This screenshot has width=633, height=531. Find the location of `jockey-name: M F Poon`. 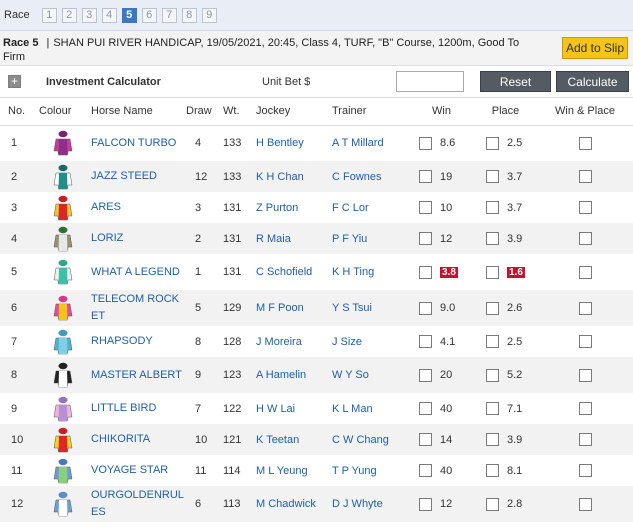

jockey-name: M F Poon is located at coordinates (280, 308).